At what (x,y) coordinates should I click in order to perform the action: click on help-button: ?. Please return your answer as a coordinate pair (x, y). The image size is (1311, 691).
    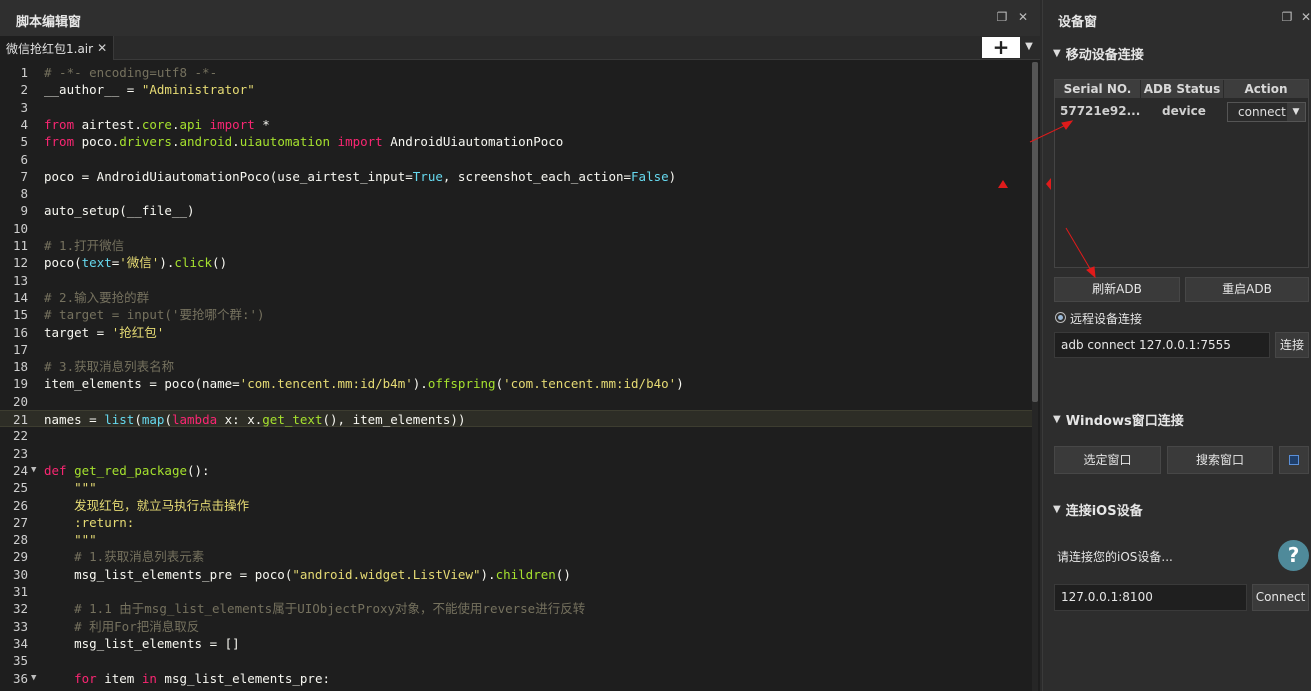
    Looking at the image, I should click on (1293, 555).